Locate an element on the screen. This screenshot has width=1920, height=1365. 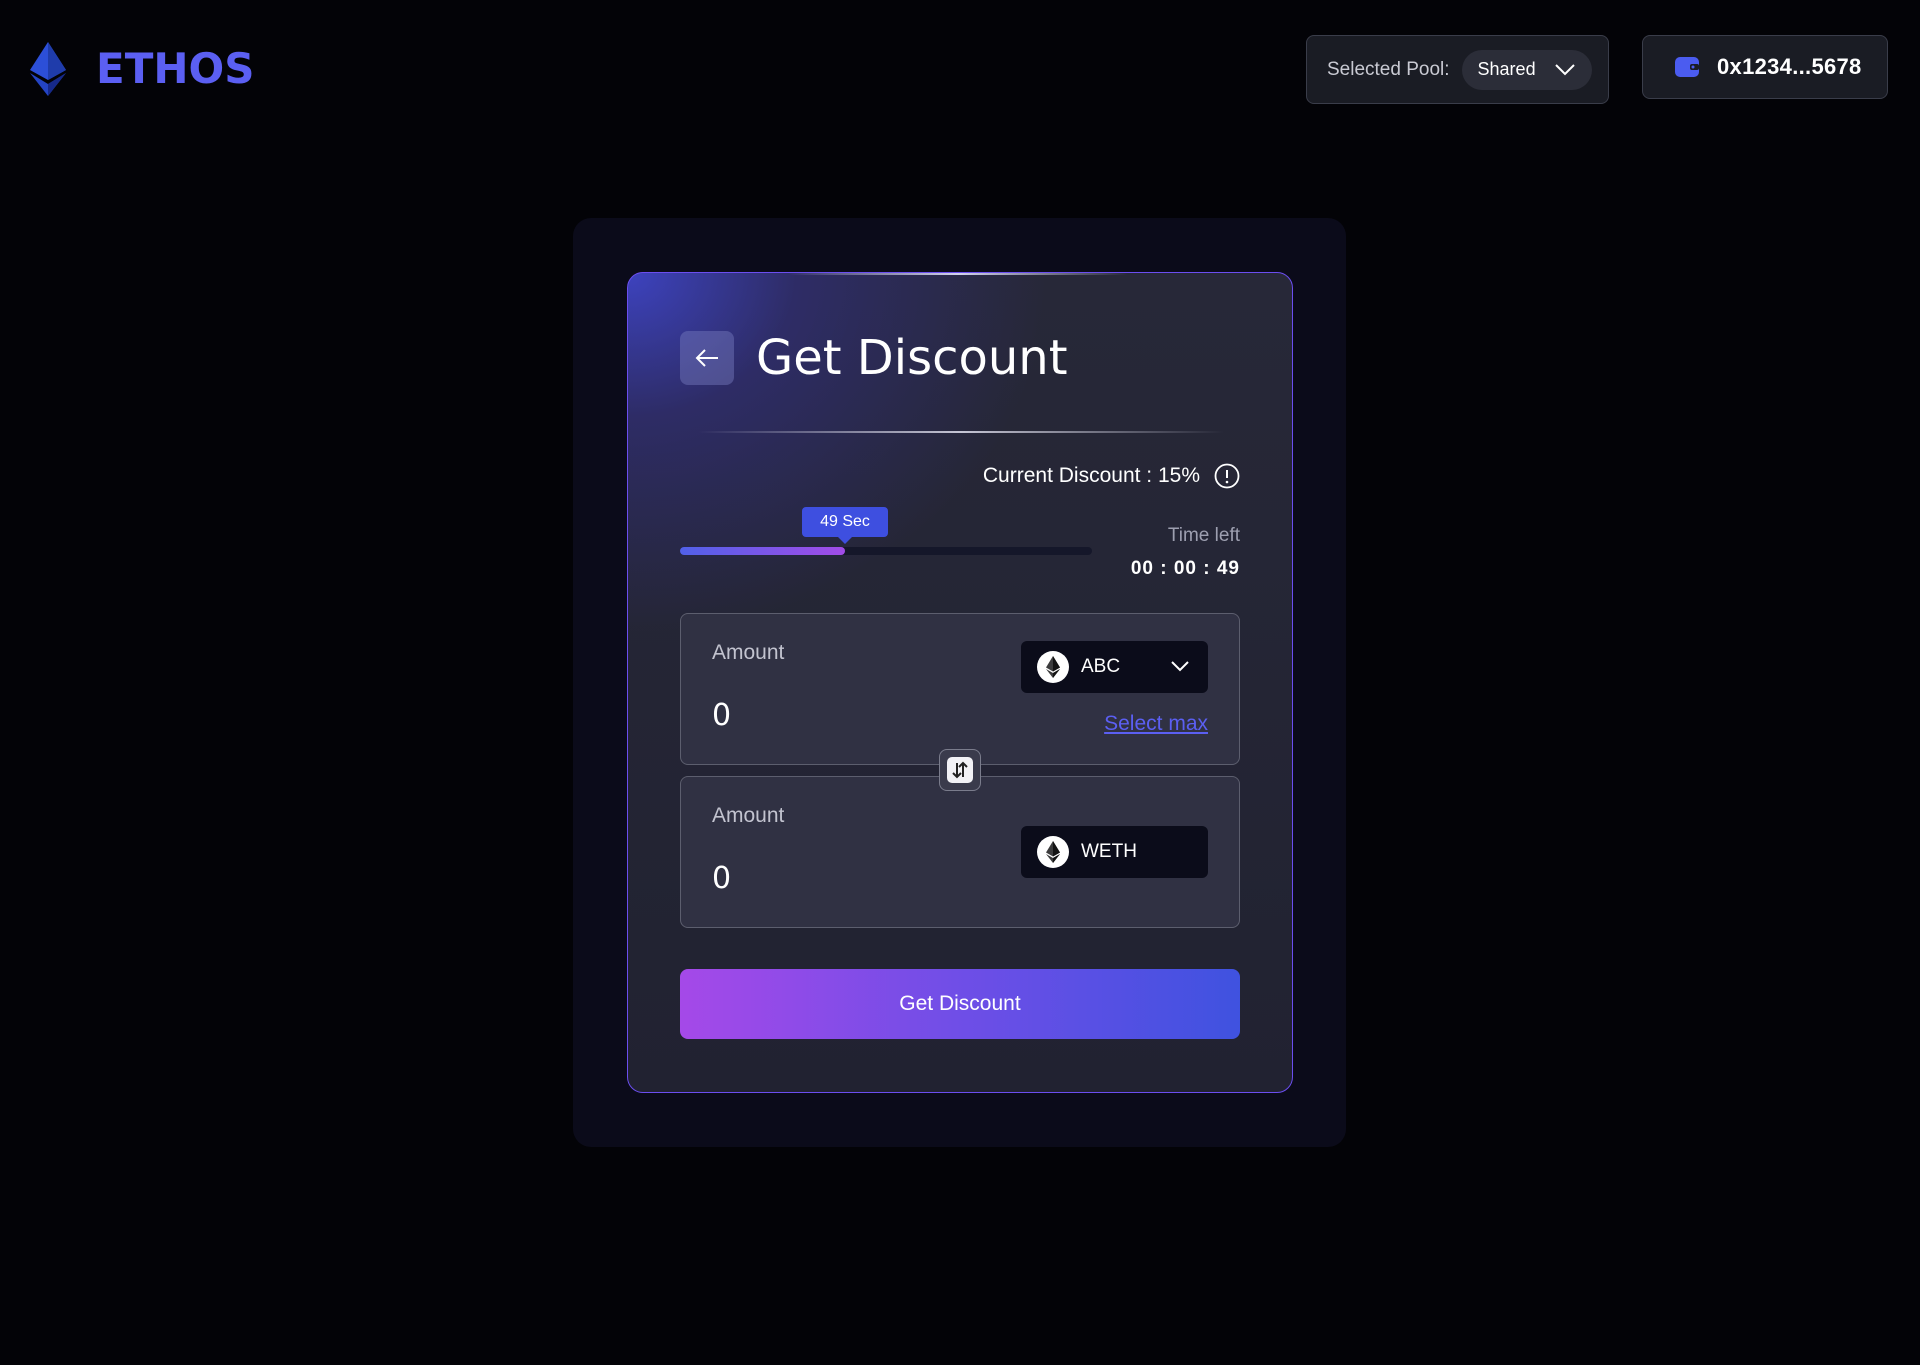
time-left-value: 00 : 00 : 49 is located at coordinates (1185, 568).